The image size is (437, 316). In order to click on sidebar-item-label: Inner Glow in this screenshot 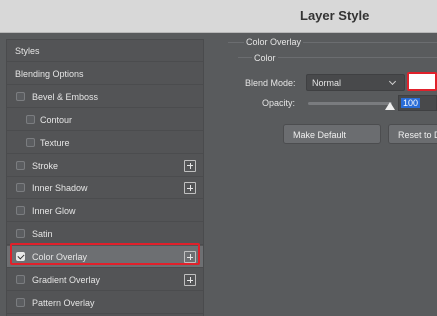, I will do `click(54, 211)`.